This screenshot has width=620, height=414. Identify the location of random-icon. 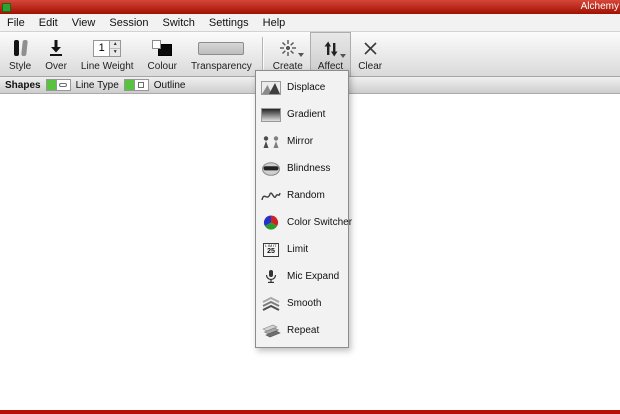
(271, 195).